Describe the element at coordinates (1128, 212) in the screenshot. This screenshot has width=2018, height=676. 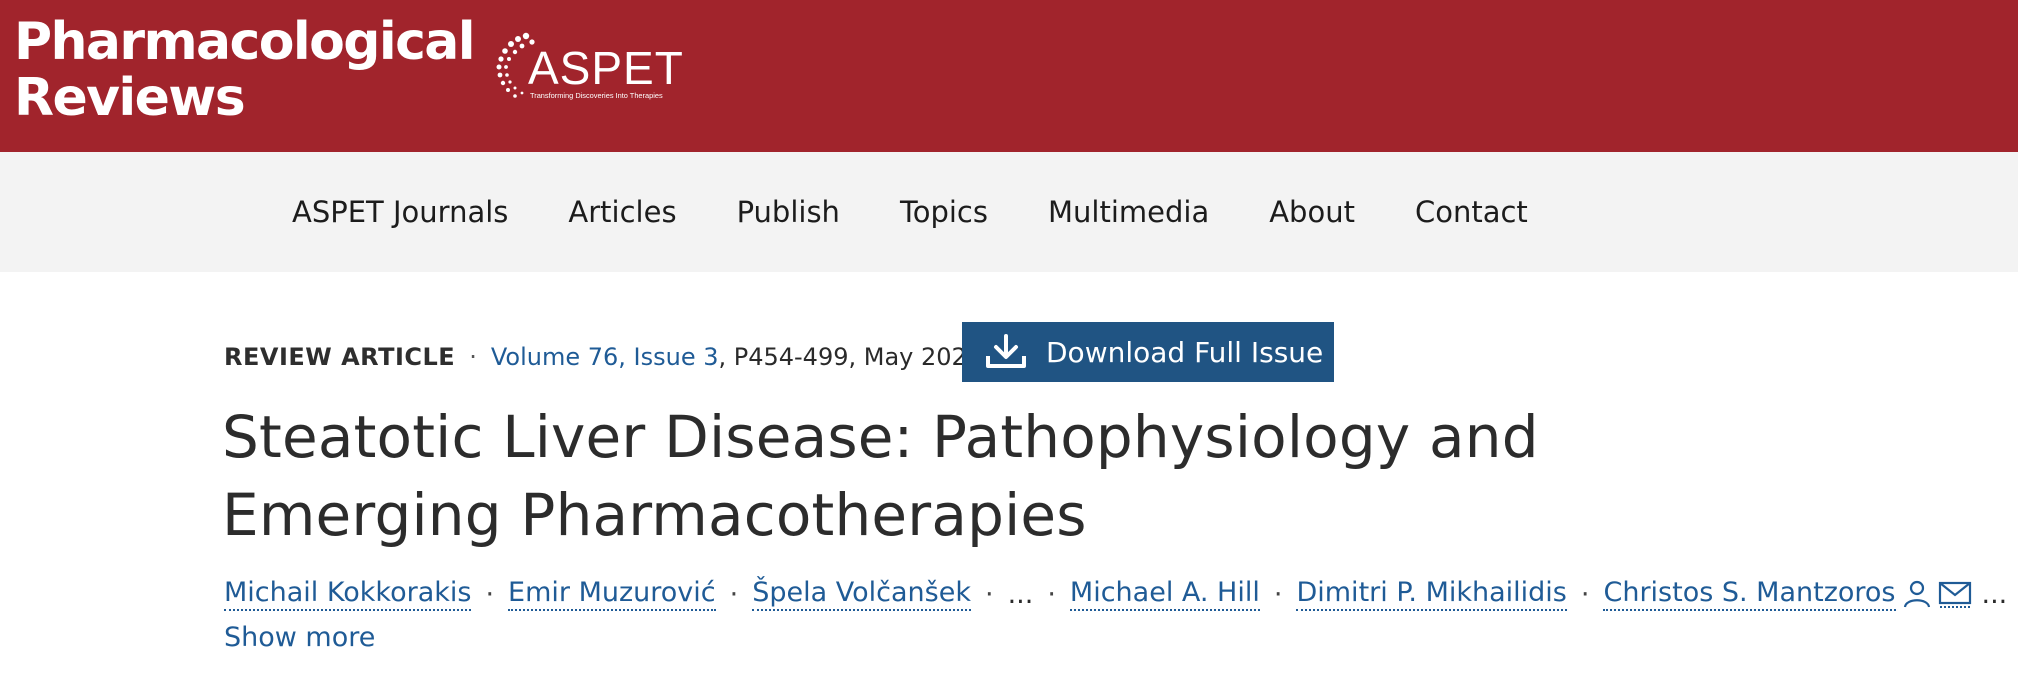
I see `nav-item-multimedia: Multimedia` at that location.